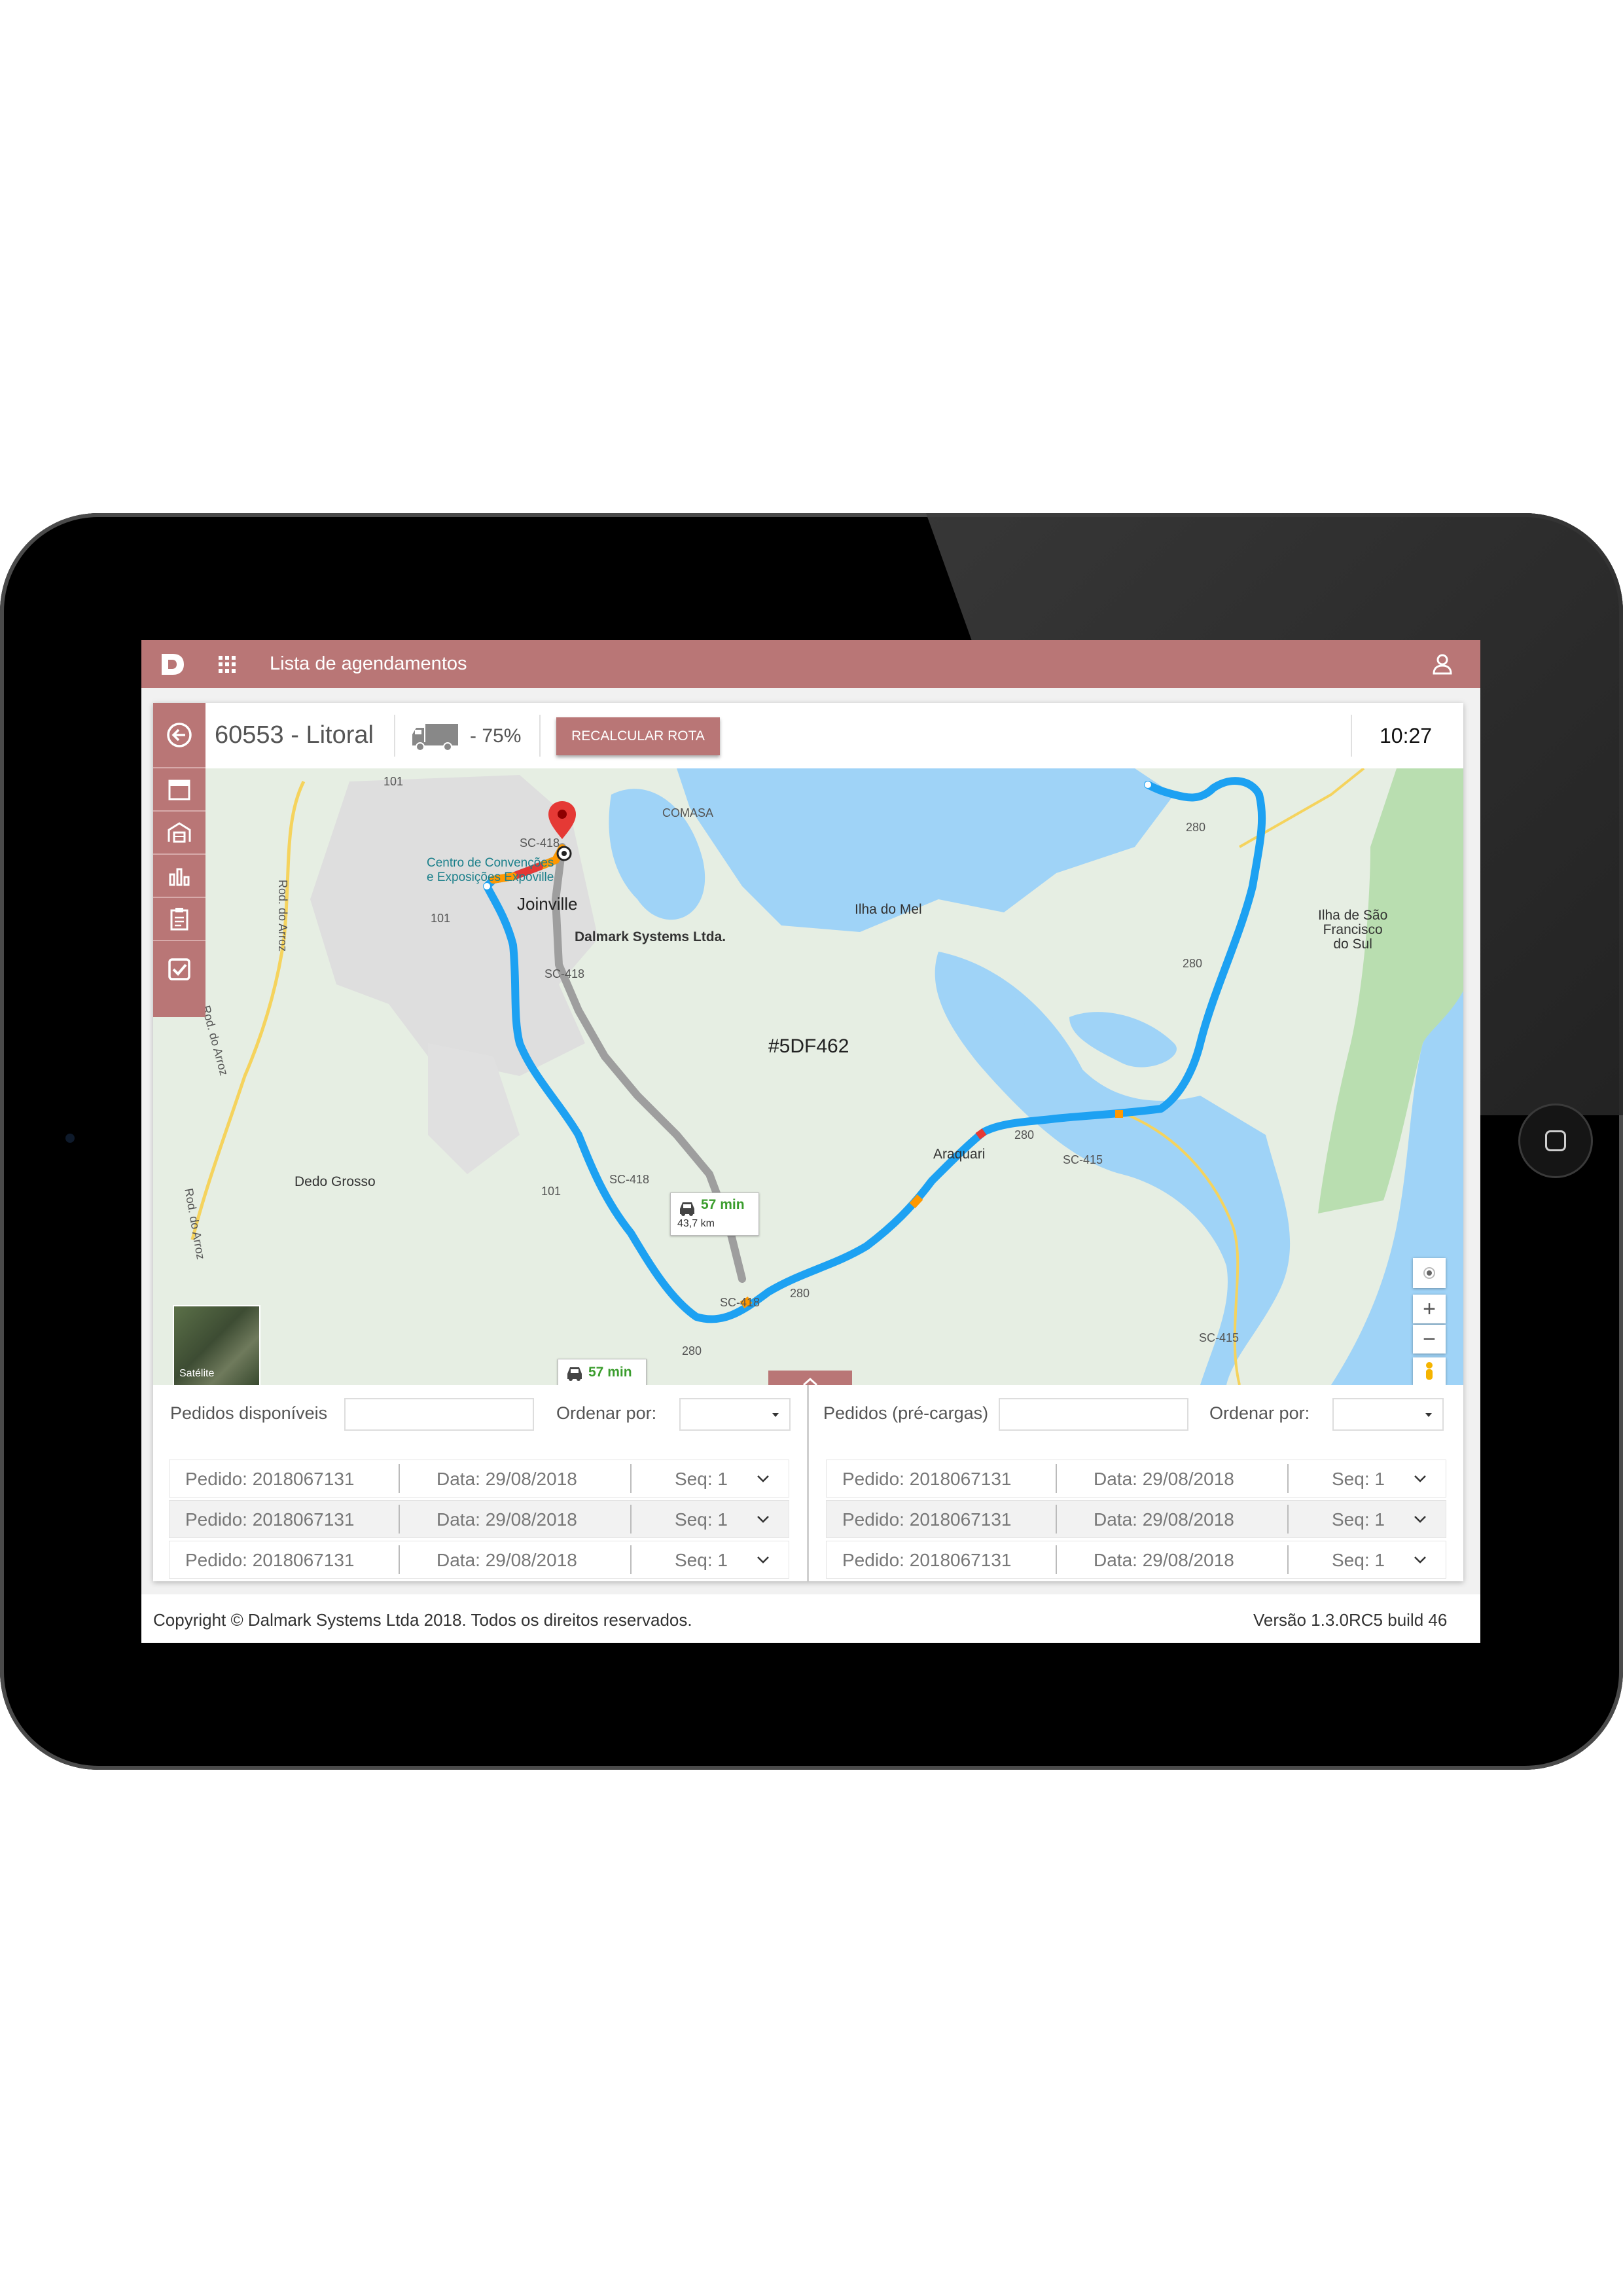 The width and height of the screenshot is (1623, 2296). I want to click on clipboard-icon, so click(179, 919).